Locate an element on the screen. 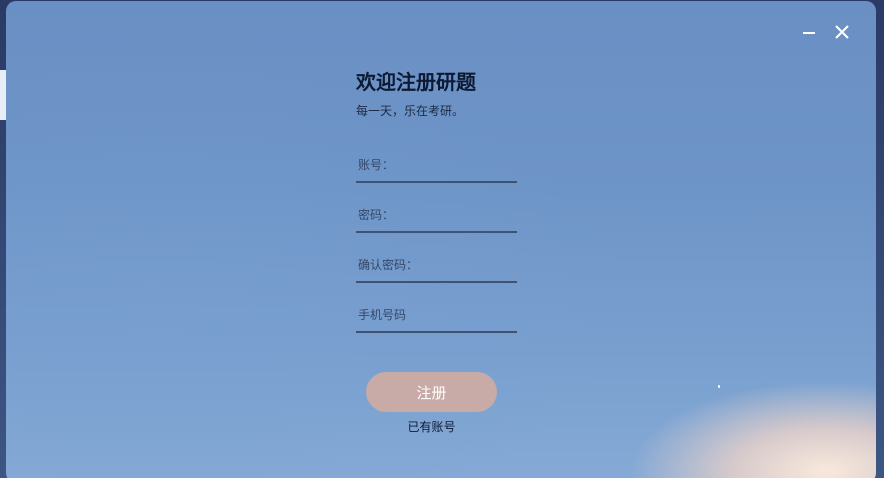  close-button is located at coordinates (842, 32).